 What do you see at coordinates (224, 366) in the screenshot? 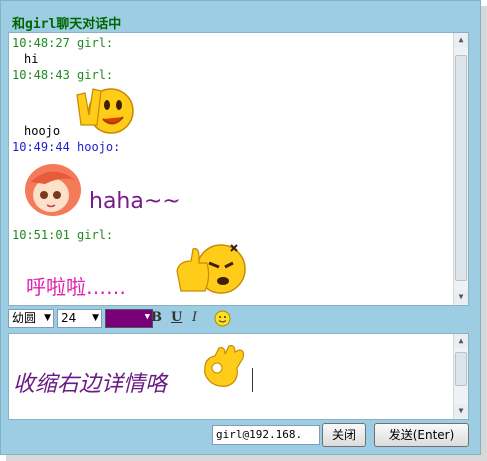
I see `ok-hand-icon` at bounding box center [224, 366].